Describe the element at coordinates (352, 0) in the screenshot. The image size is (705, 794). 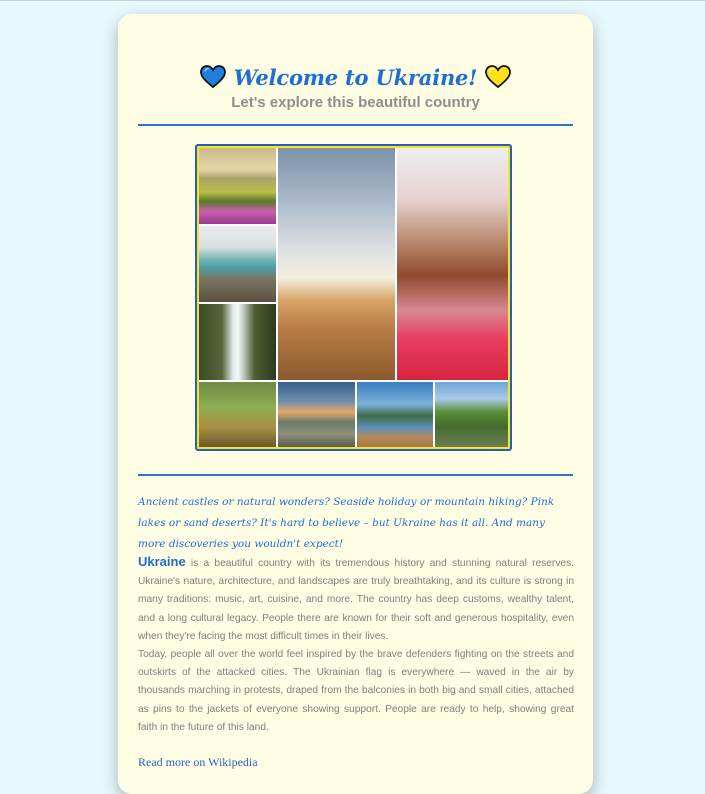
I see `top-border-line` at that location.